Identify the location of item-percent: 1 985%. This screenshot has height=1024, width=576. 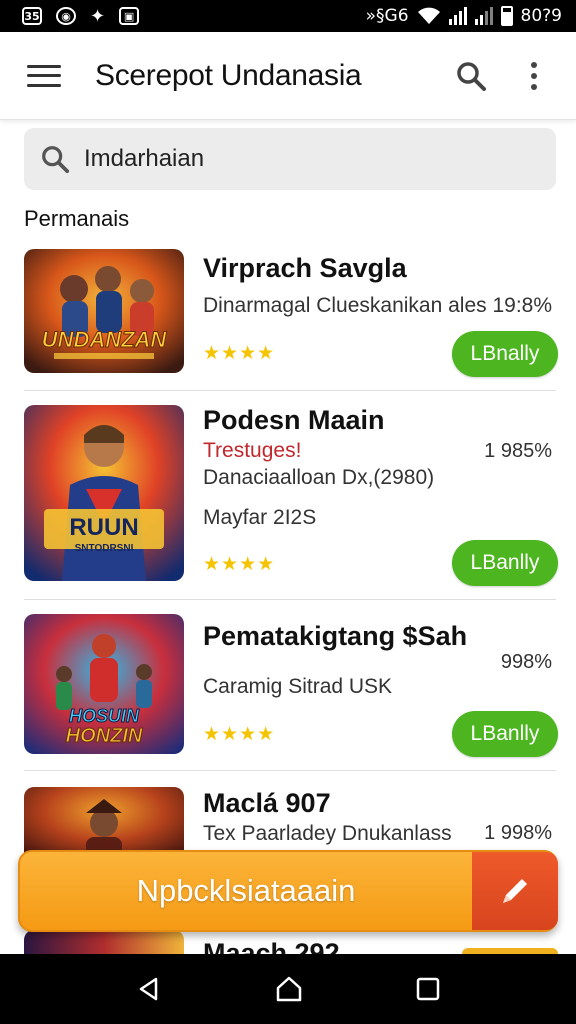
(518, 451).